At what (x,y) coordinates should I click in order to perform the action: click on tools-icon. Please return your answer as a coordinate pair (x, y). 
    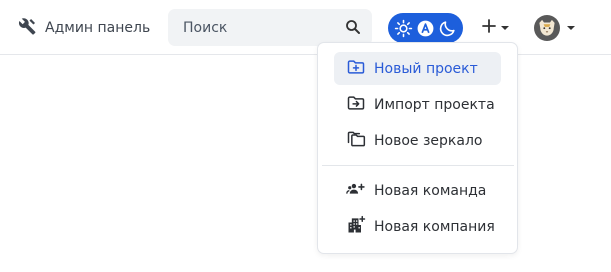
    Looking at the image, I should click on (27, 28).